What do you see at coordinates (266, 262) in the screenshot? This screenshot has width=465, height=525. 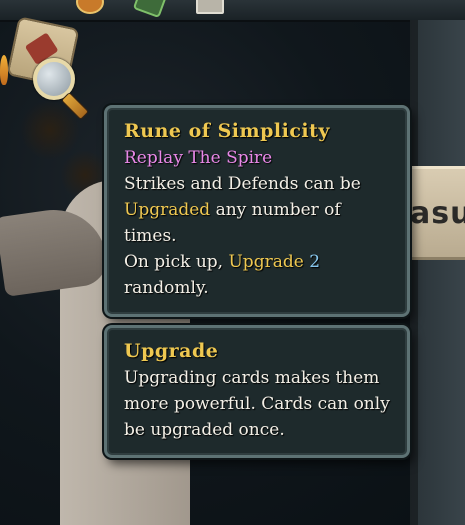 I see `keyword-upgrade: Upgrade` at bounding box center [266, 262].